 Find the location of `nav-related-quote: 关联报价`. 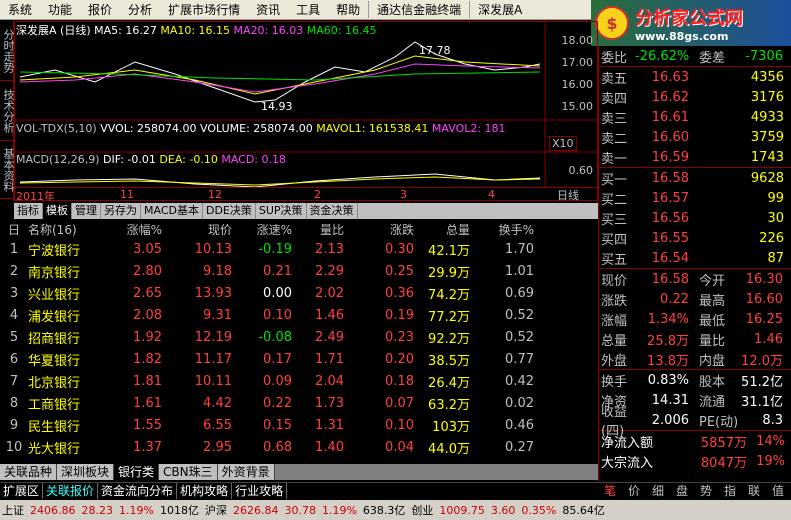

nav-related-quote: 关联报价 is located at coordinates (71, 491).